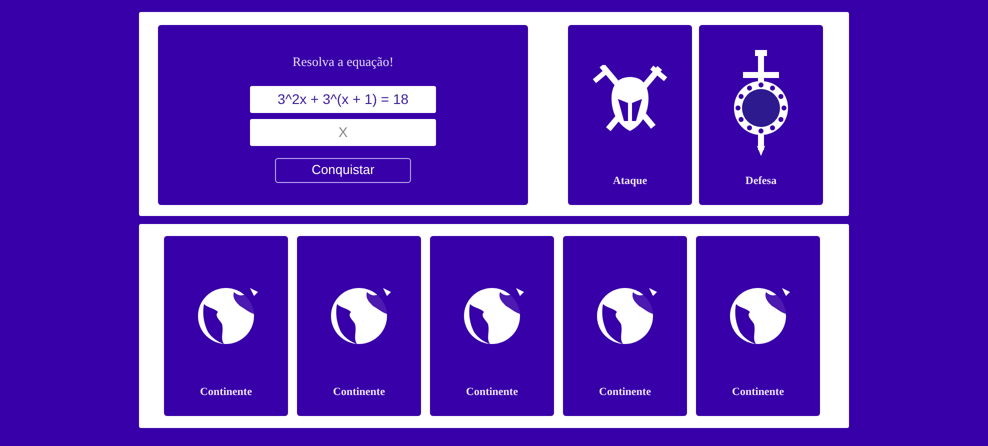 Image resolution: width=988 pixels, height=446 pixels. I want to click on defense-card: Defesa, so click(761, 115).